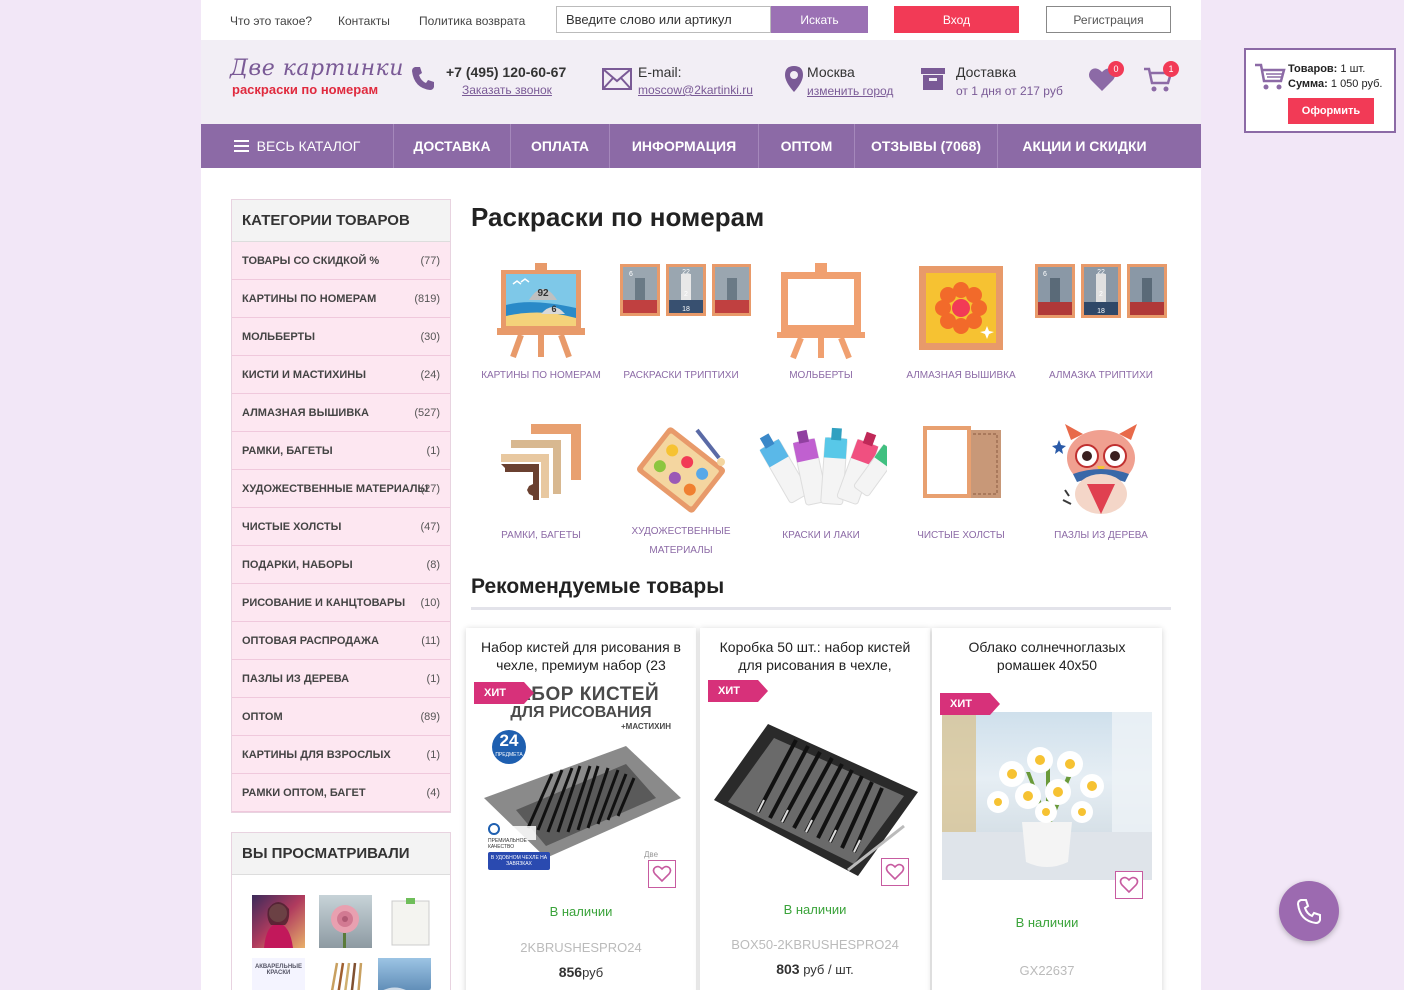  What do you see at coordinates (278, 974) in the screenshot?
I see `viewed-thumb-4: АКВАРЕЛЬНЫЕ КРАСКИ` at bounding box center [278, 974].